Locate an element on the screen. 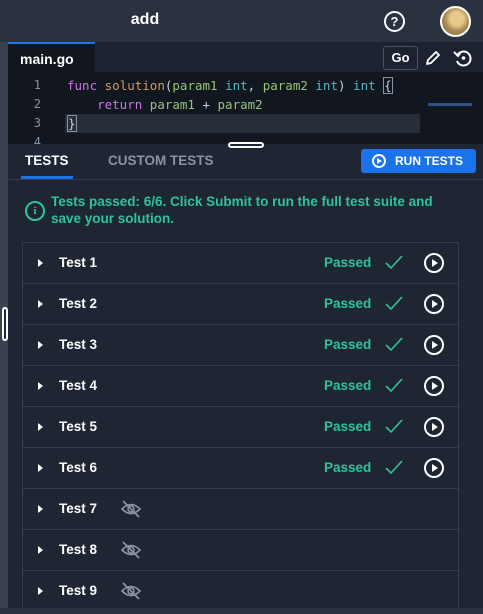  test-row: Test 5 Passed is located at coordinates (240, 427).